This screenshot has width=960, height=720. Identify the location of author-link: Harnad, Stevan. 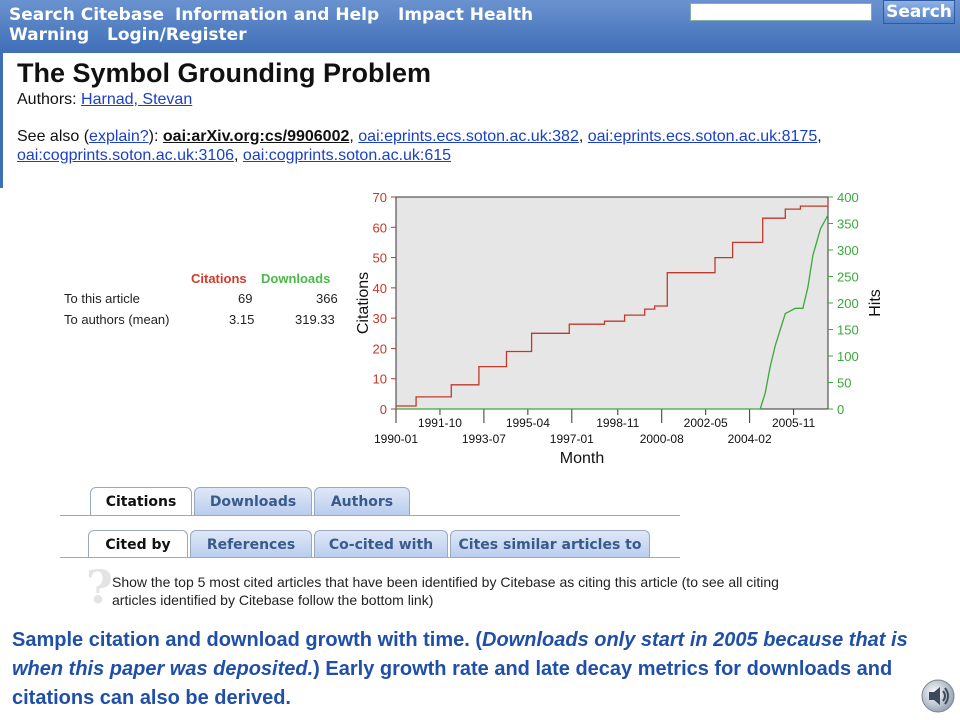
(136, 99).